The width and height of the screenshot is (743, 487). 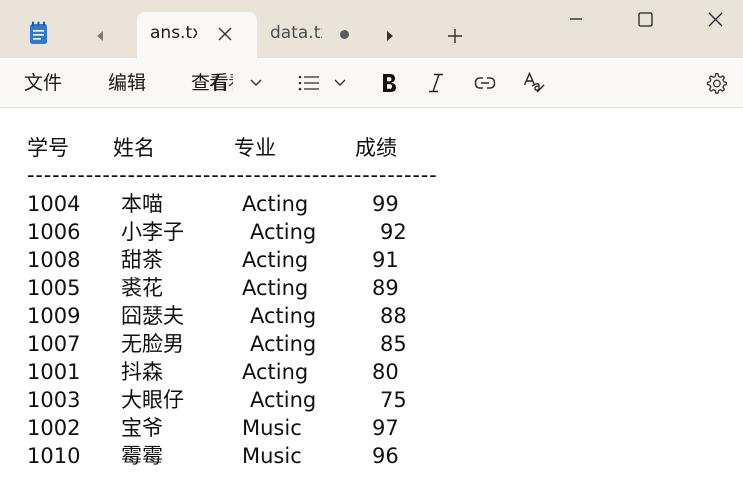 What do you see at coordinates (393, 400) in the screenshot?
I see `row-score: 75` at bounding box center [393, 400].